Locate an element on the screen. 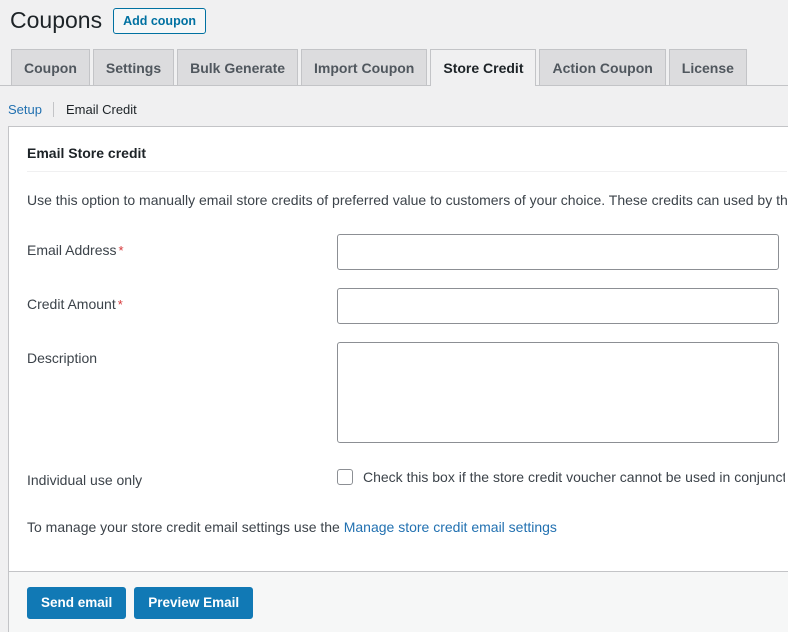  tab-import-coupon: Import Coupon is located at coordinates (364, 67).